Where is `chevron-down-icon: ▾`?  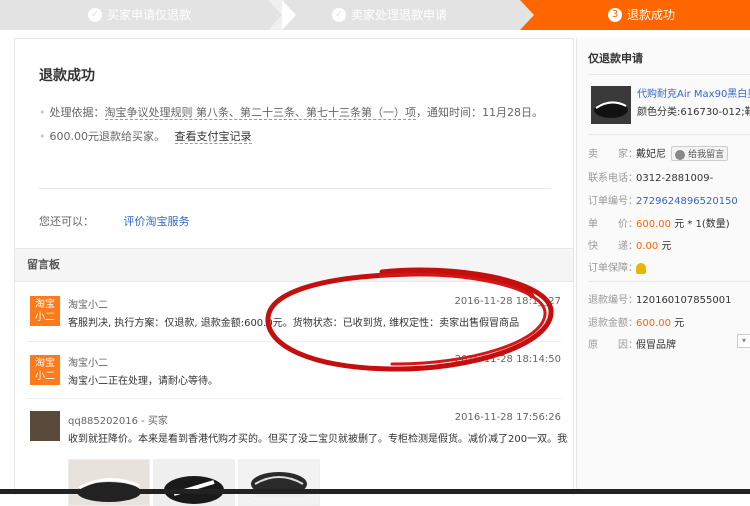 chevron-down-icon: ▾ is located at coordinates (743, 341).